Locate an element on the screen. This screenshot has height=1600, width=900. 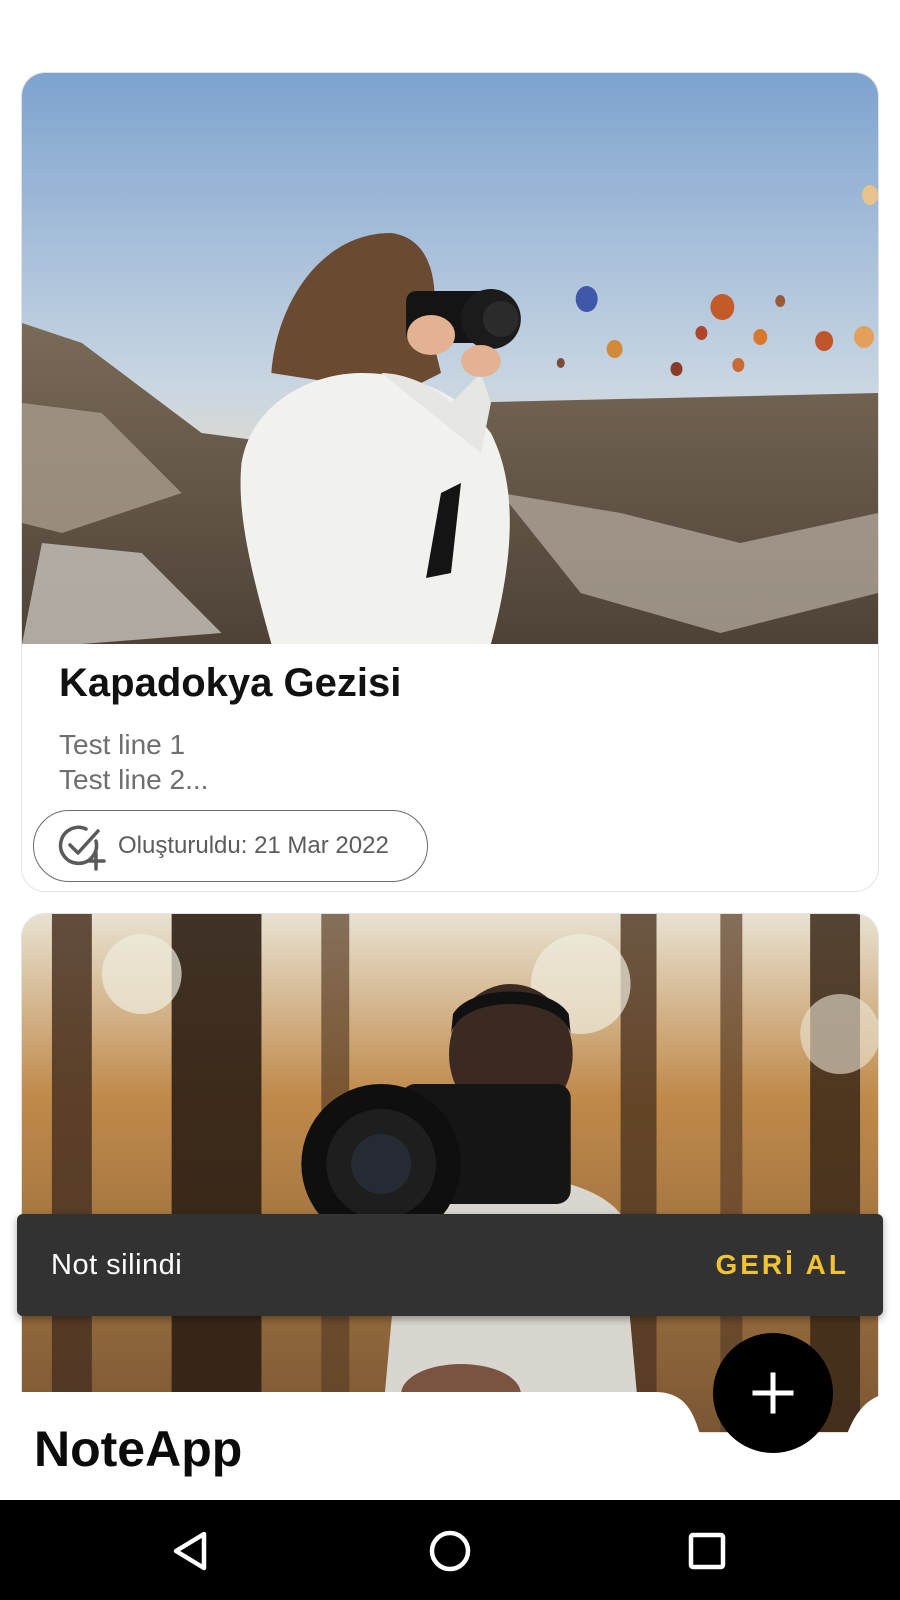
snackbar-message: Not silindi is located at coordinates (117, 1264).